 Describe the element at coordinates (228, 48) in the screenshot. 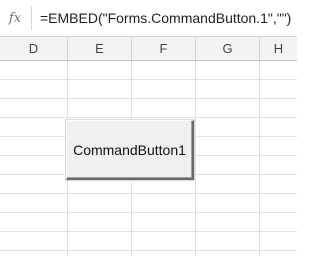

I see `column-header-g: G` at that location.